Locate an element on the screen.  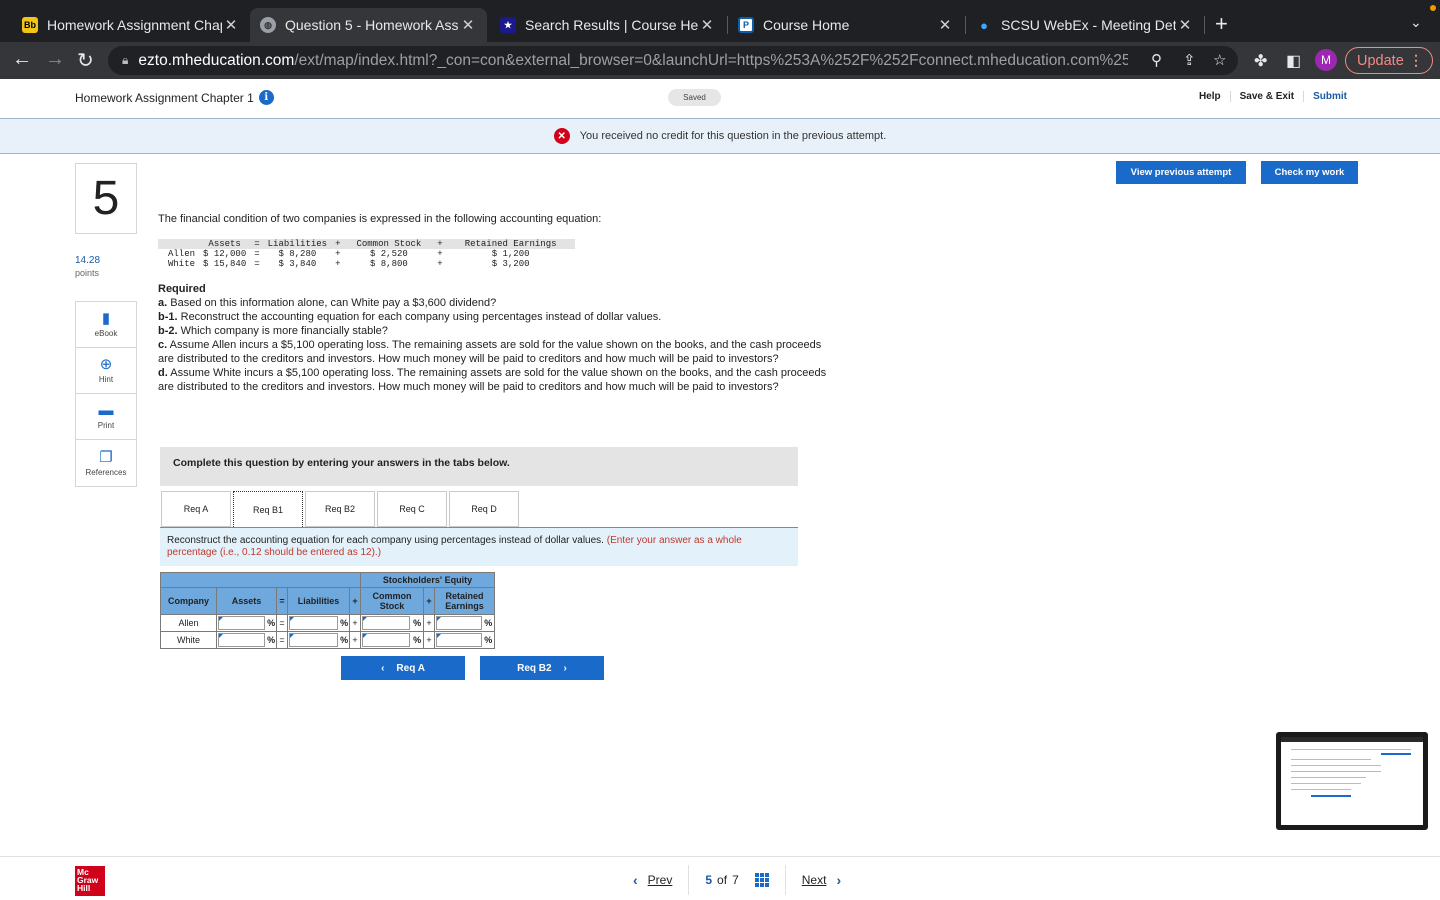
check-my-work-button: Check my work is located at coordinates (1309, 172).